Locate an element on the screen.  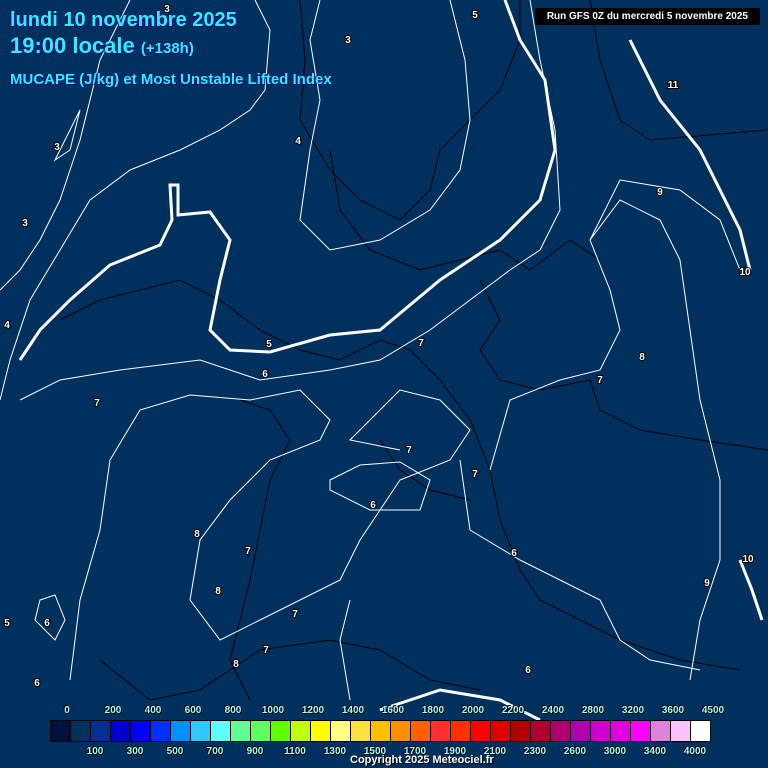
legend-label-bottom: 900 is located at coordinates (255, 751).